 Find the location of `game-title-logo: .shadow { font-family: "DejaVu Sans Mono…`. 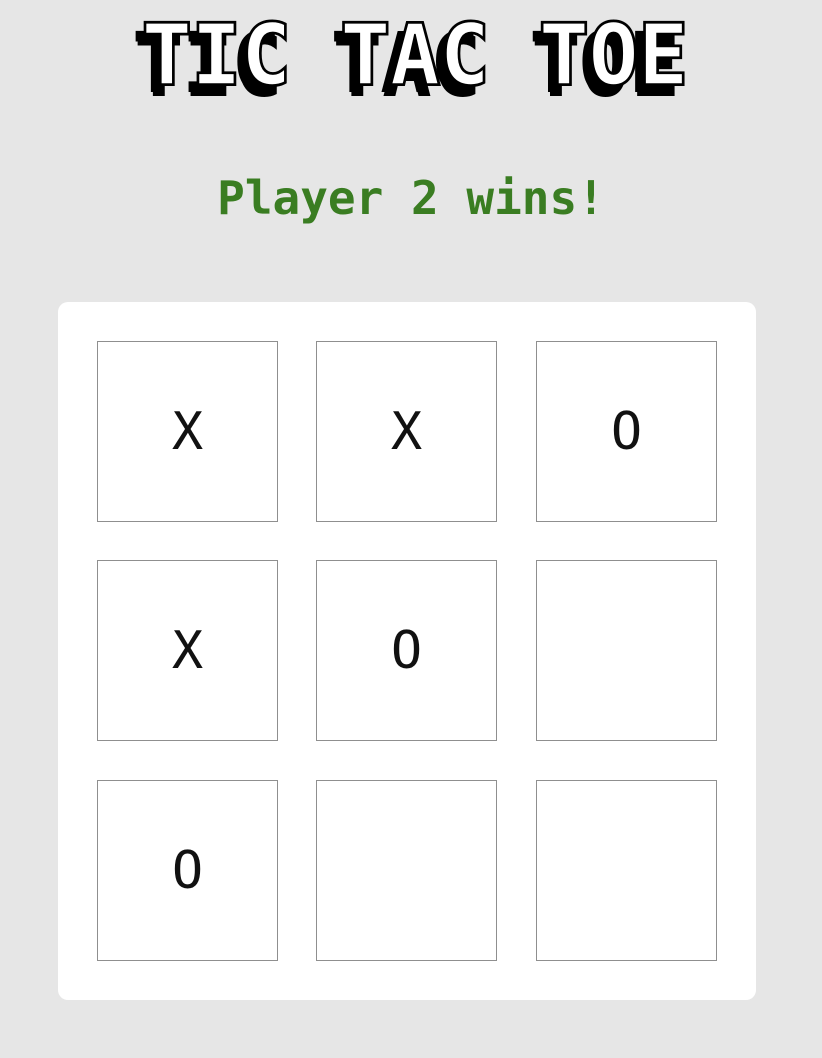

game-title-logo: .shadow { font-family: "DejaVu Sans Mono… is located at coordinates (411, 59).